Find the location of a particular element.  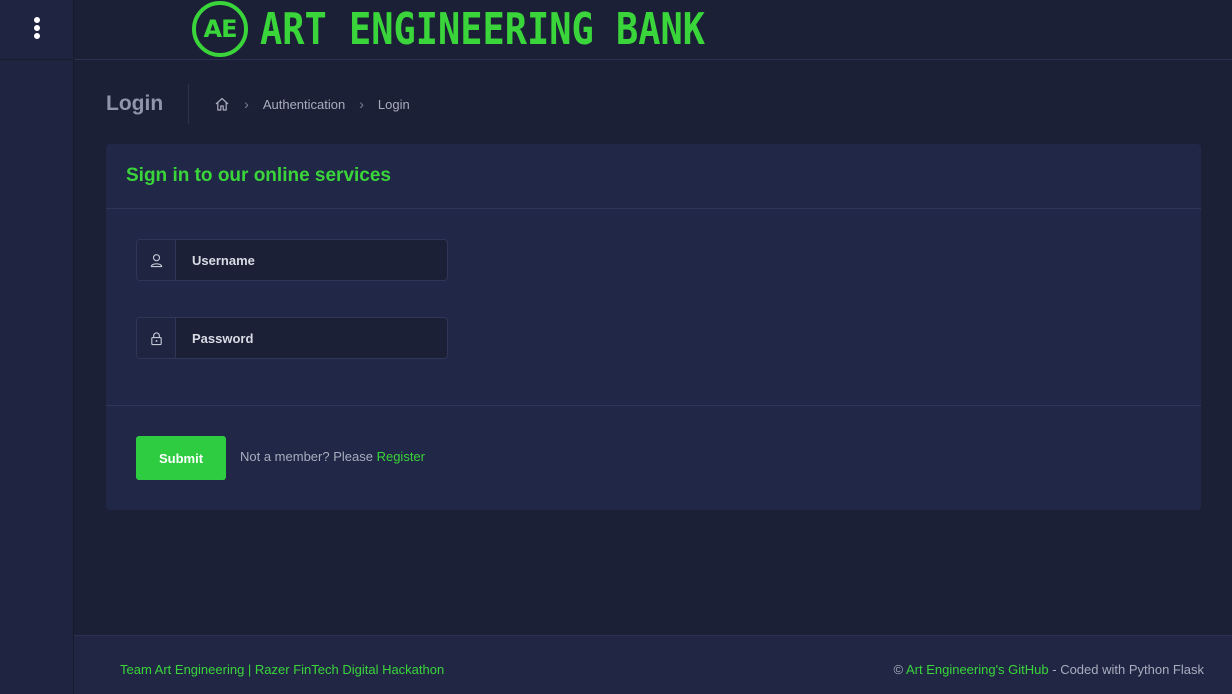

member-prompt: Not a member? Please Register is located at coordinates (332, 456).